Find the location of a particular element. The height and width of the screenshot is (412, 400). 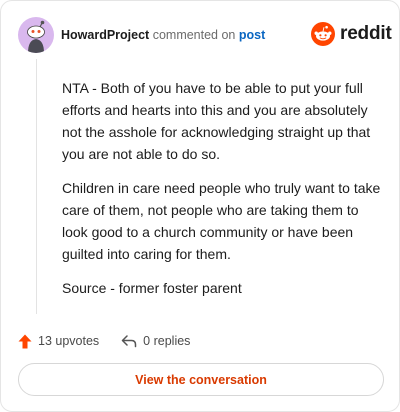

comment-paragraph: Source - former foster parent is located at coordinates (152, 288).